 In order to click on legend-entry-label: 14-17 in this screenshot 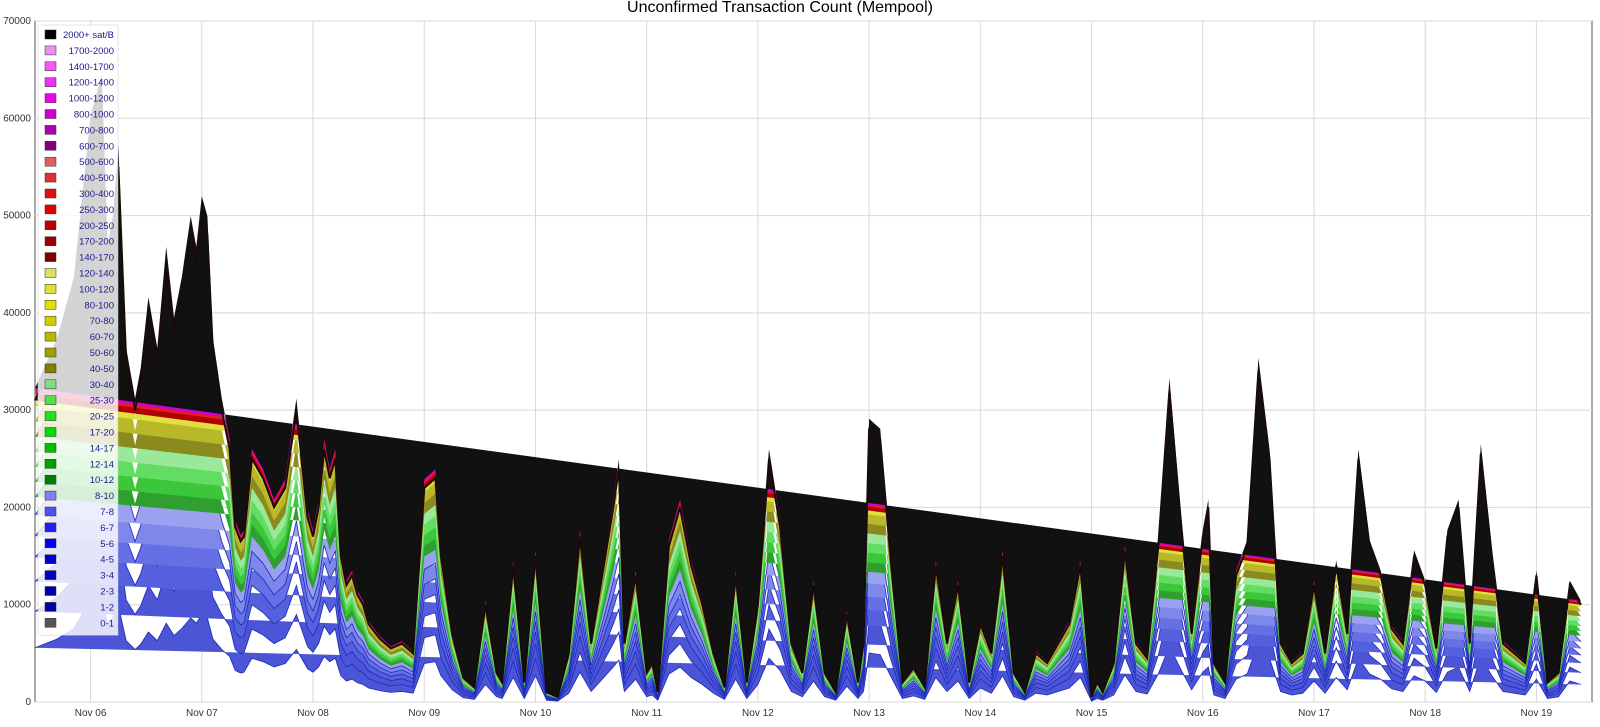, I will do `click(102, 448)`.